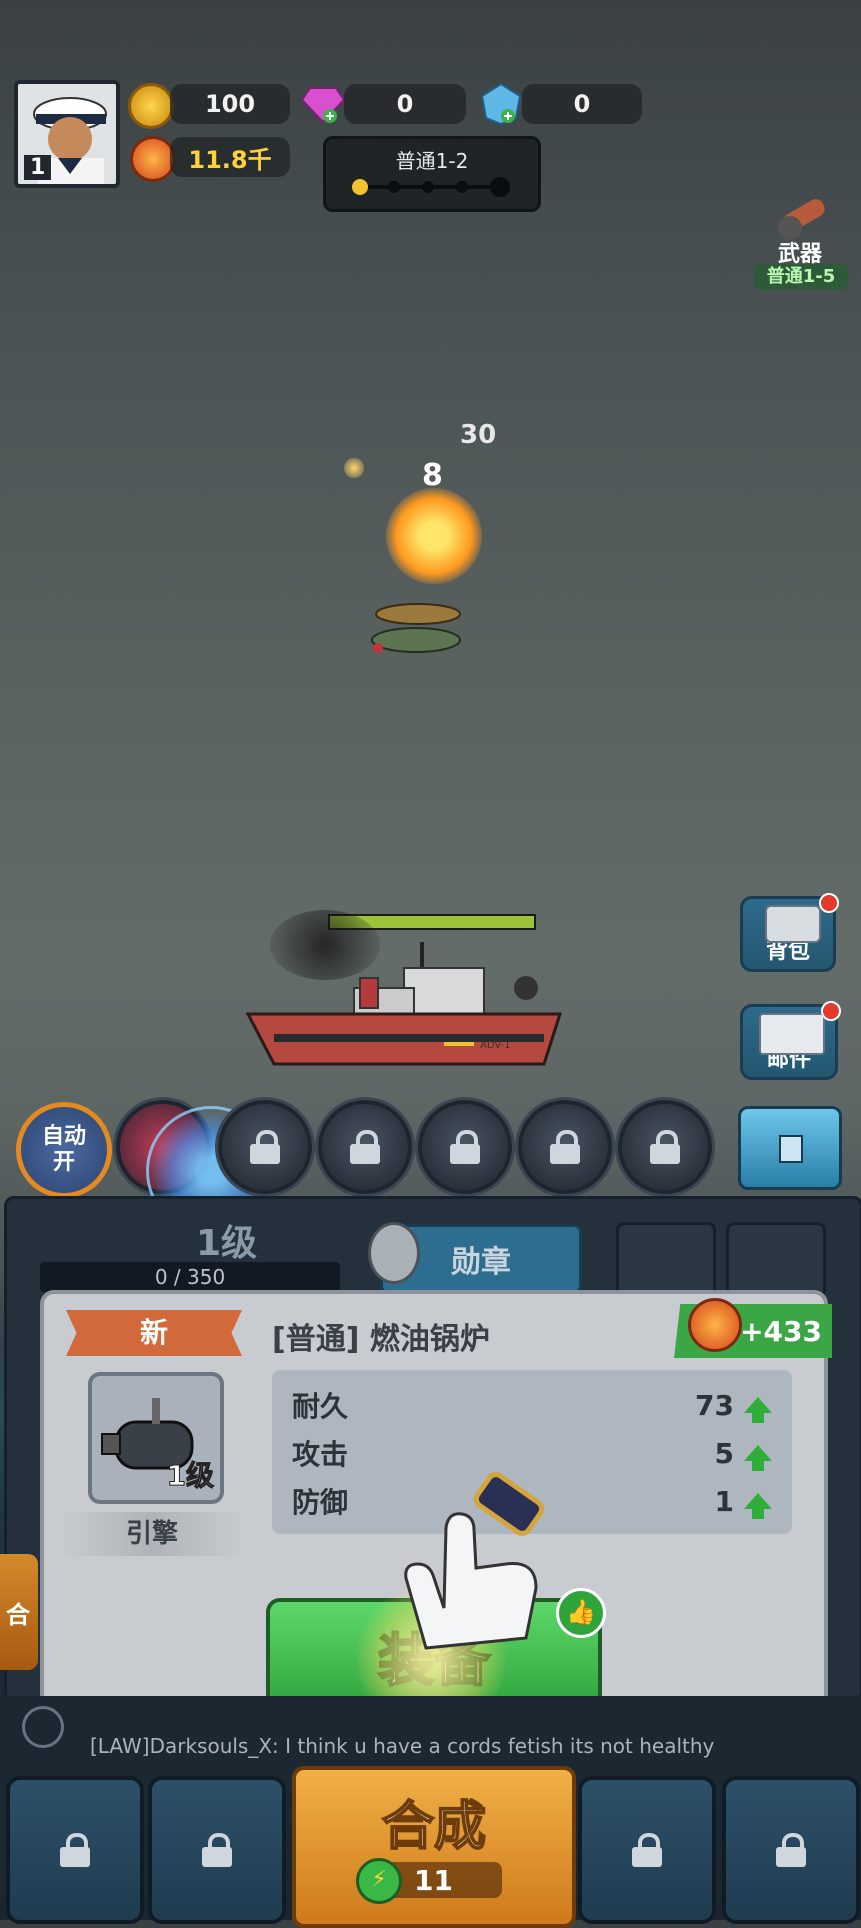  Describe the element at coordinates (63, 1136) in the screenshot. I see `auto-label: 自动` at that location.